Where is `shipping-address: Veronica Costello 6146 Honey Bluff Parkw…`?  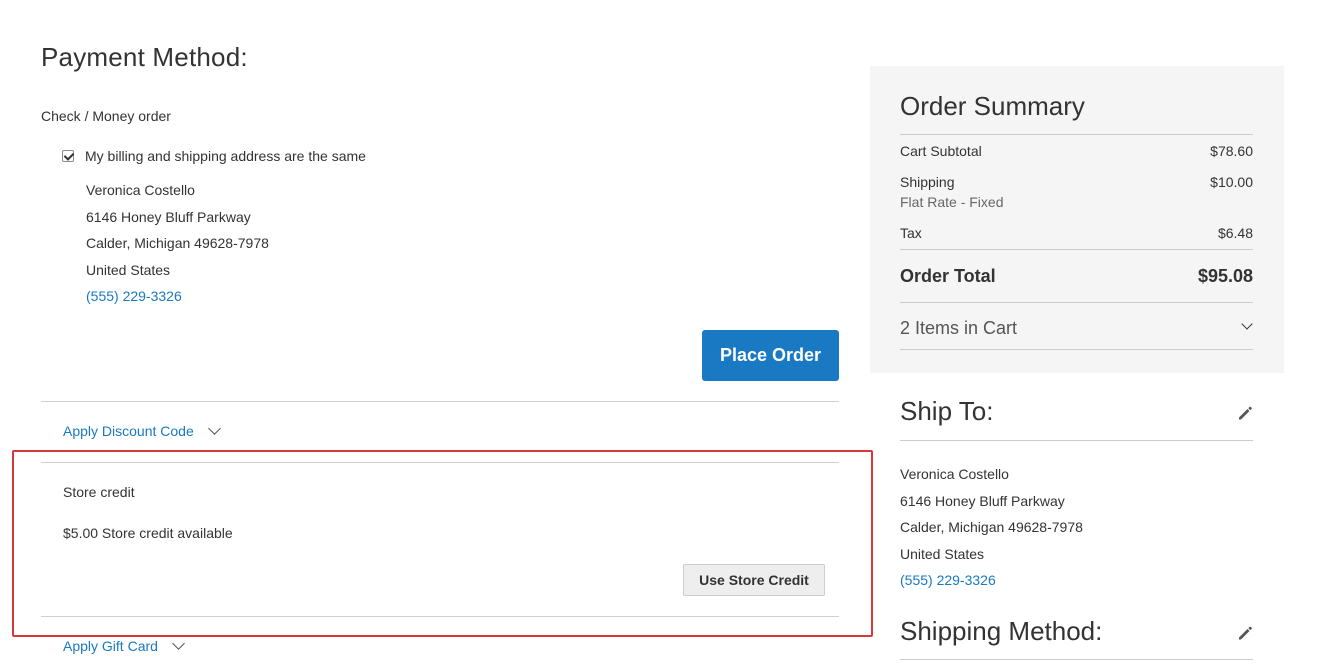
shipping-address: Veronica Costello 6146 Honey Bluff Parkw… is located at coordinates (991, 527).